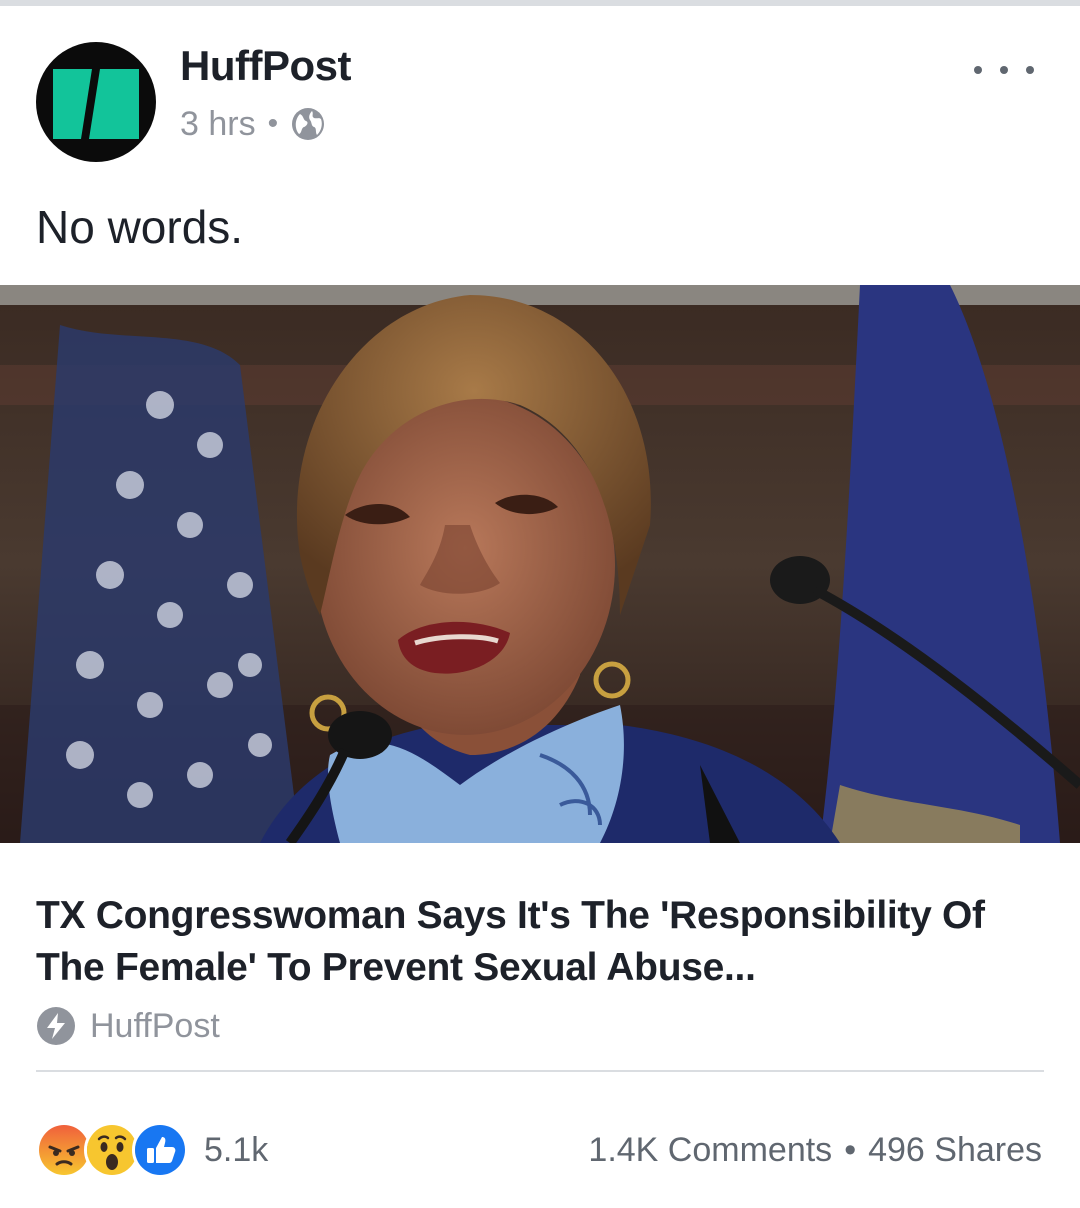 The image size is (1080, 1208). What do you see at coordinates (140, 227) in the screenshot?
I see `post-text: No words.` at bounding box center [140, 227].